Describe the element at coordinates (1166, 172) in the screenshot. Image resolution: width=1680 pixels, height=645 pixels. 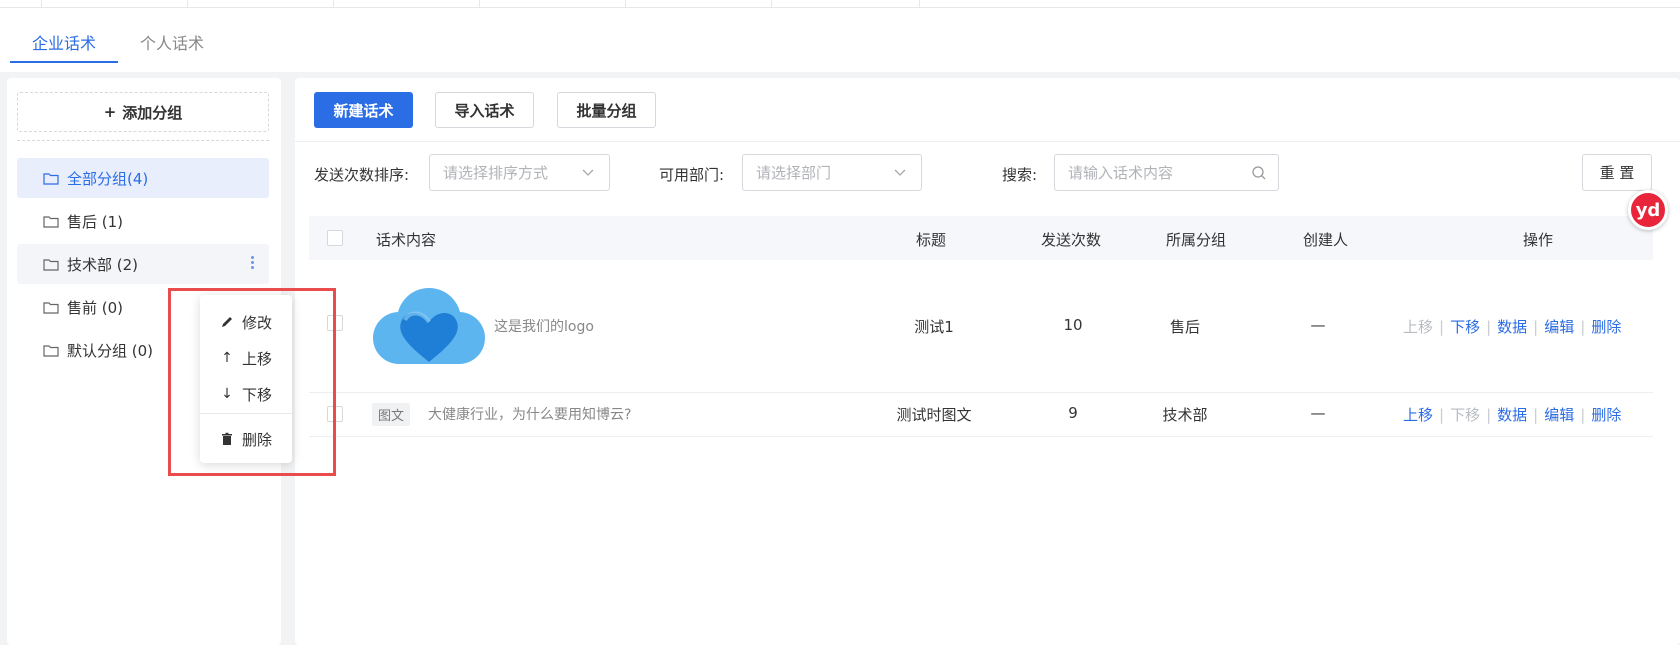
I see `search-input` at that location.